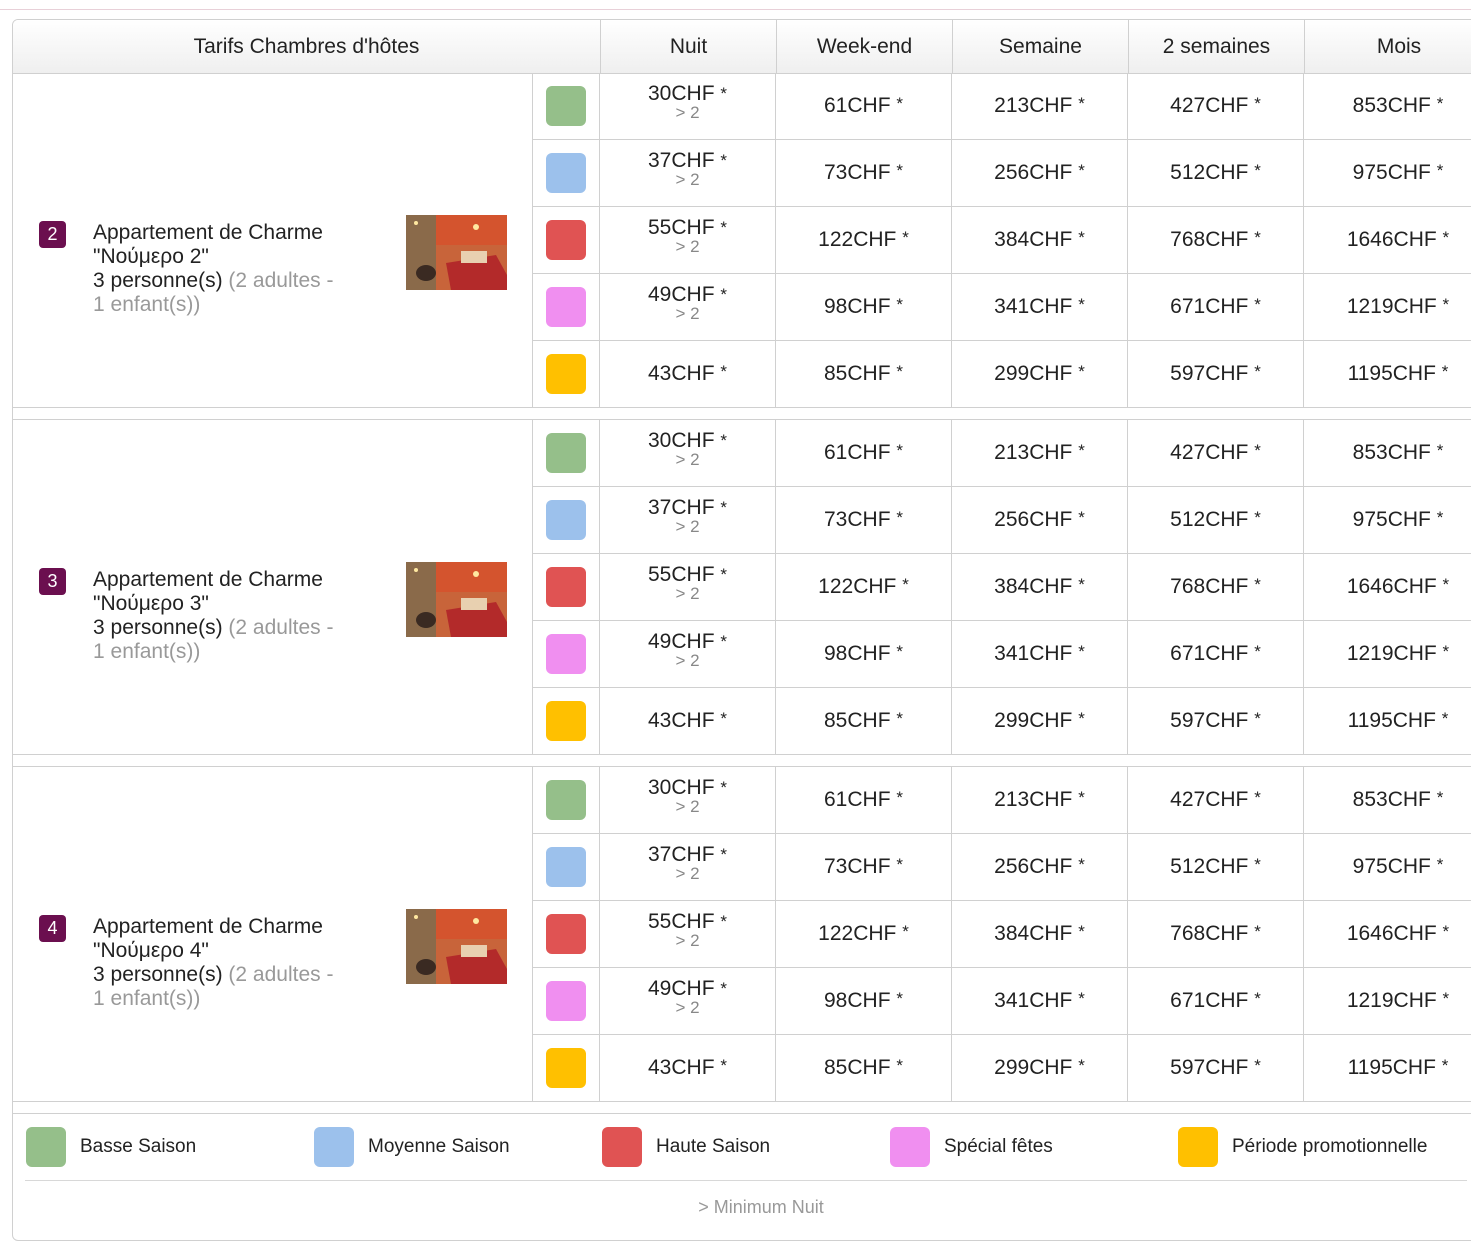 This screenshot has height=1241, width=1471. What do you see at coordinates (1033, 1067) in the screenshot?
I see `price-value: 299CHF` at bounding box center [1033, 1067].